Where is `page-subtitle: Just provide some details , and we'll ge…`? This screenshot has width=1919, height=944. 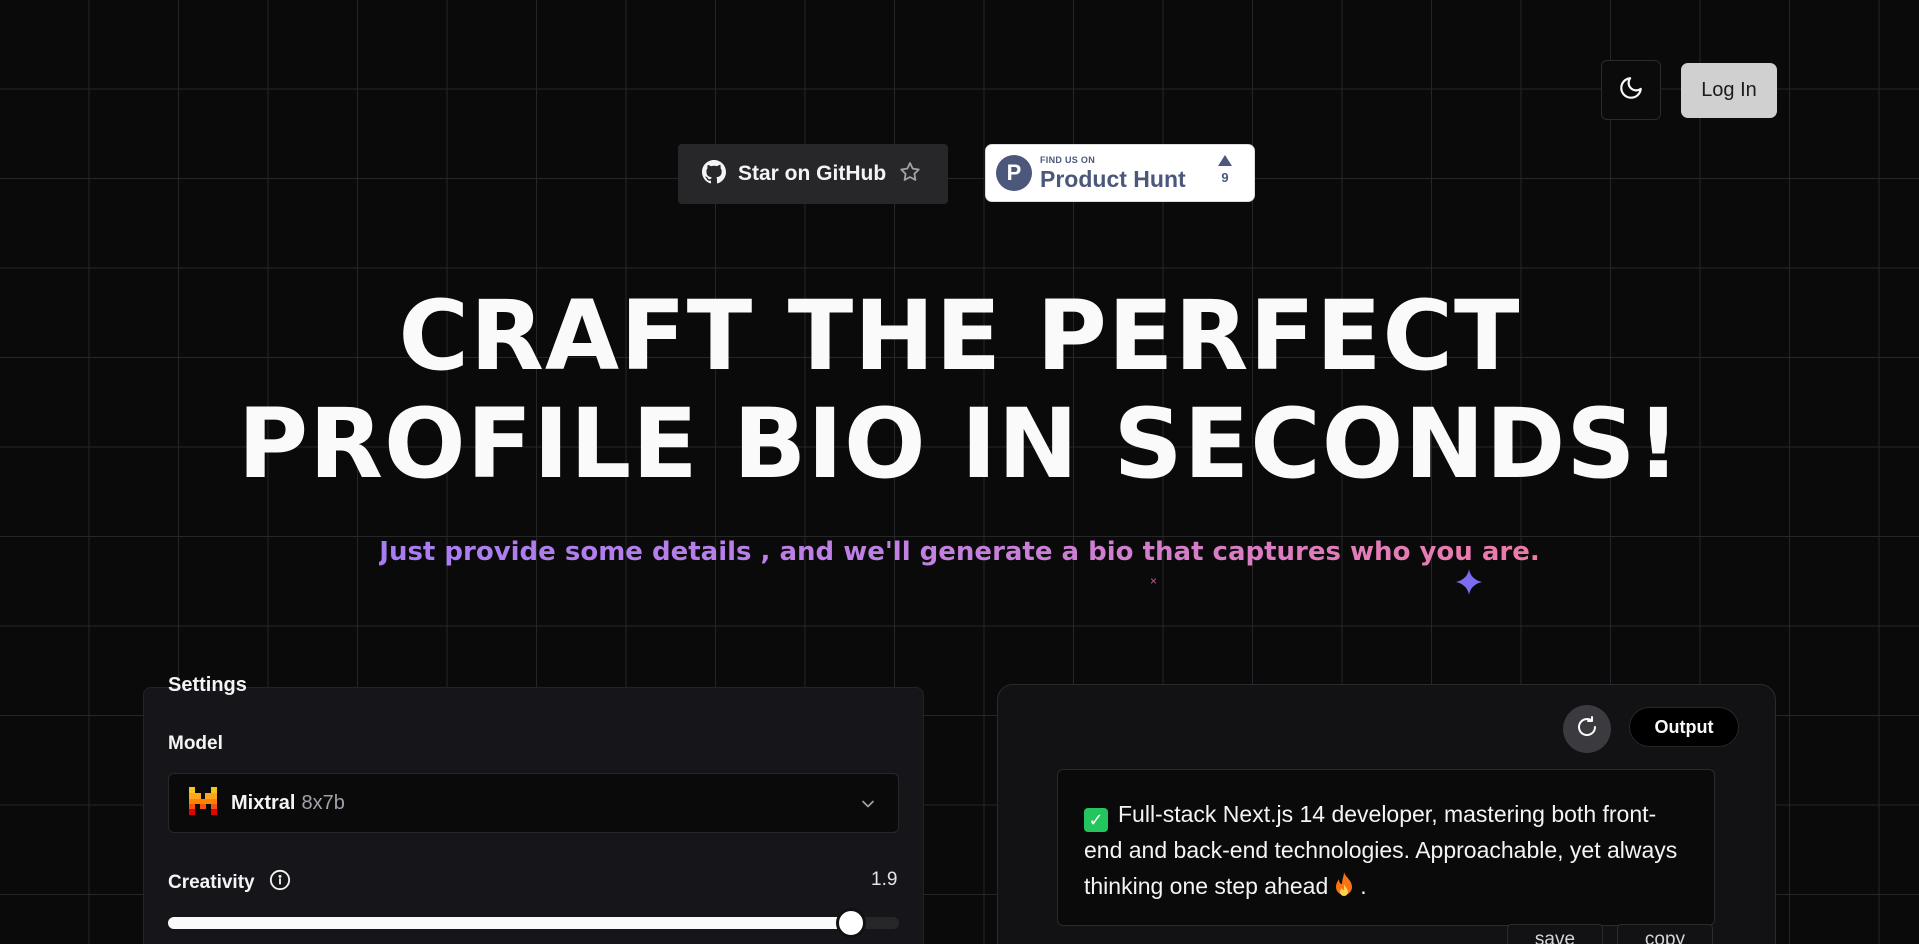 page-subtitle: Just provide some details , and we'll ge… is located at coordinates (959, 552).